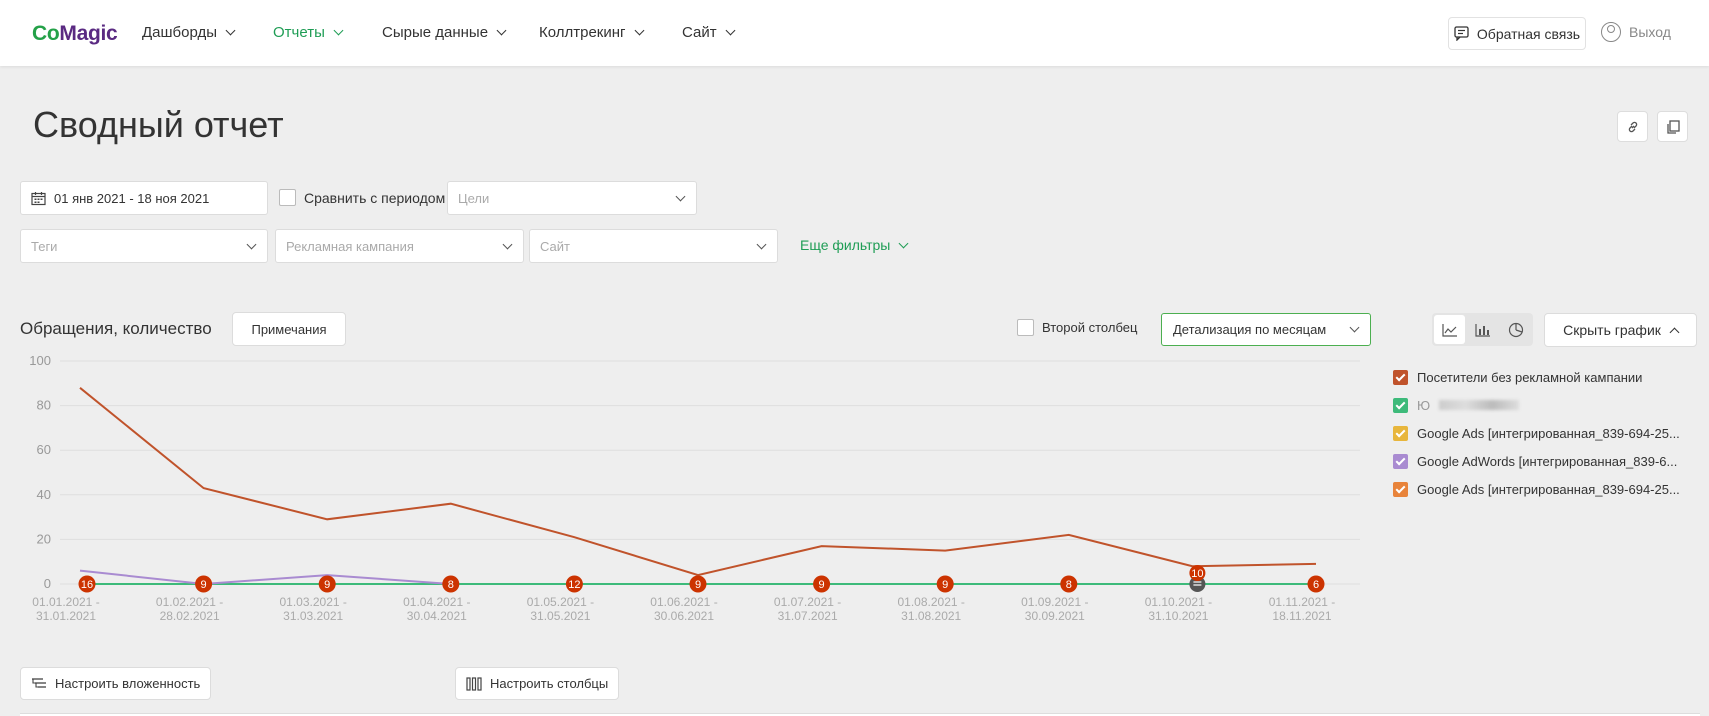 The height and width of the screenshot is (716, 1709). Describe the element at coordinates (931, 602) in the screenshot. I see `x-tick-label: 01.08.2021 -` at that location.